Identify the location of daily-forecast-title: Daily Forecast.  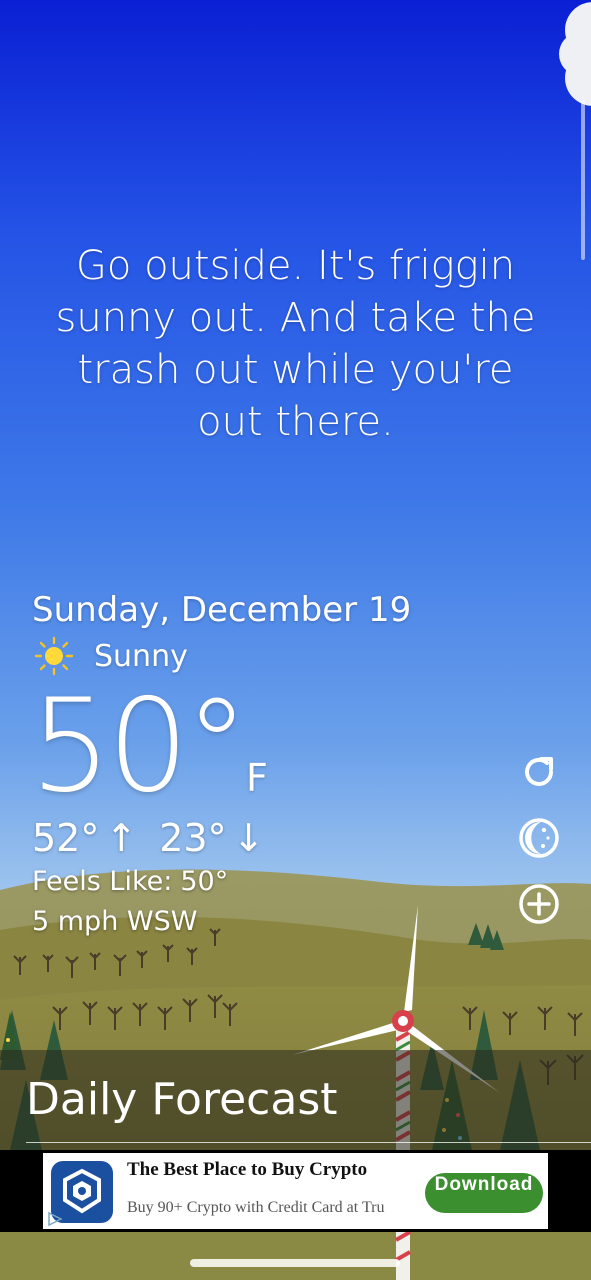
(182, 1099).